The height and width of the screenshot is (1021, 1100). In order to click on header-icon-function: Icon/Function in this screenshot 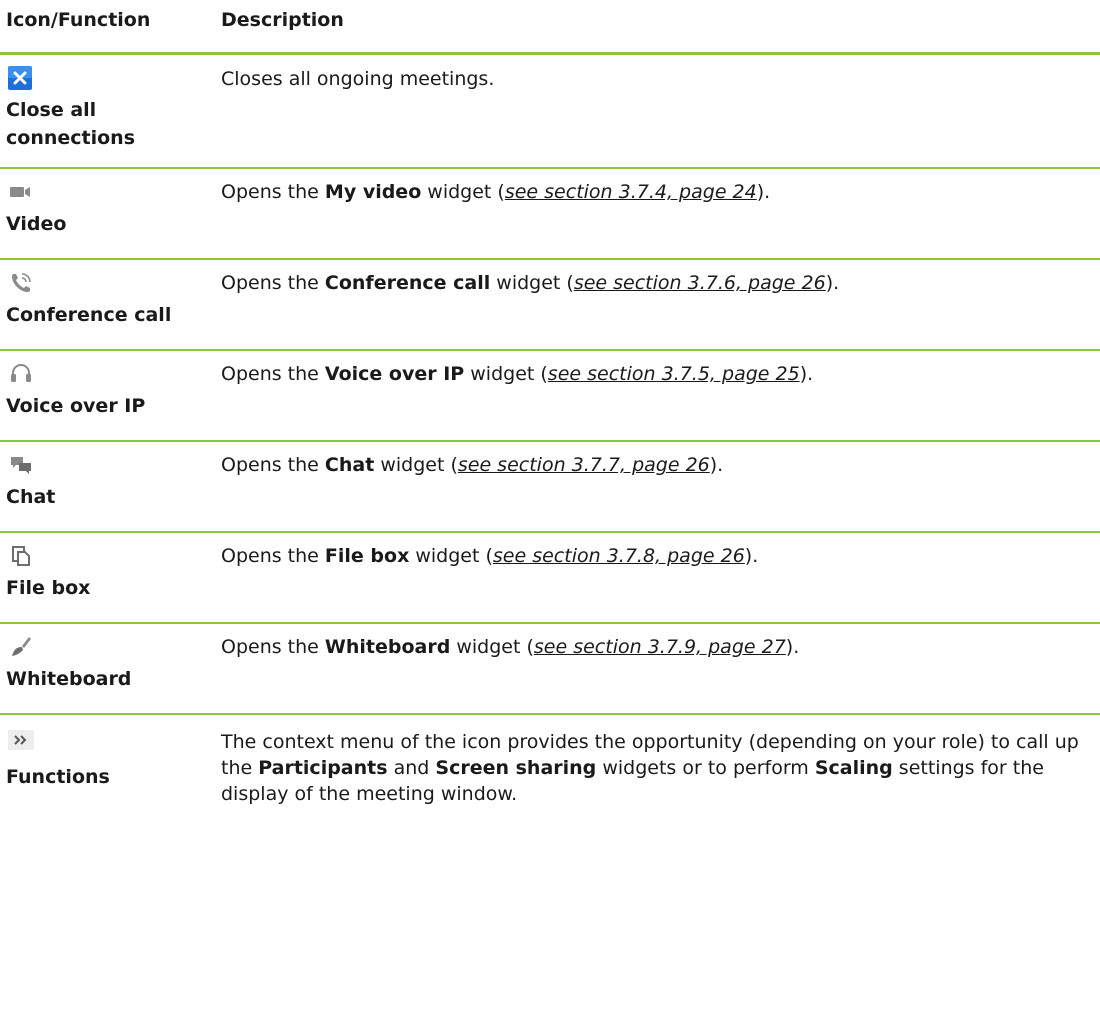, I will do `click(78, 20)`.